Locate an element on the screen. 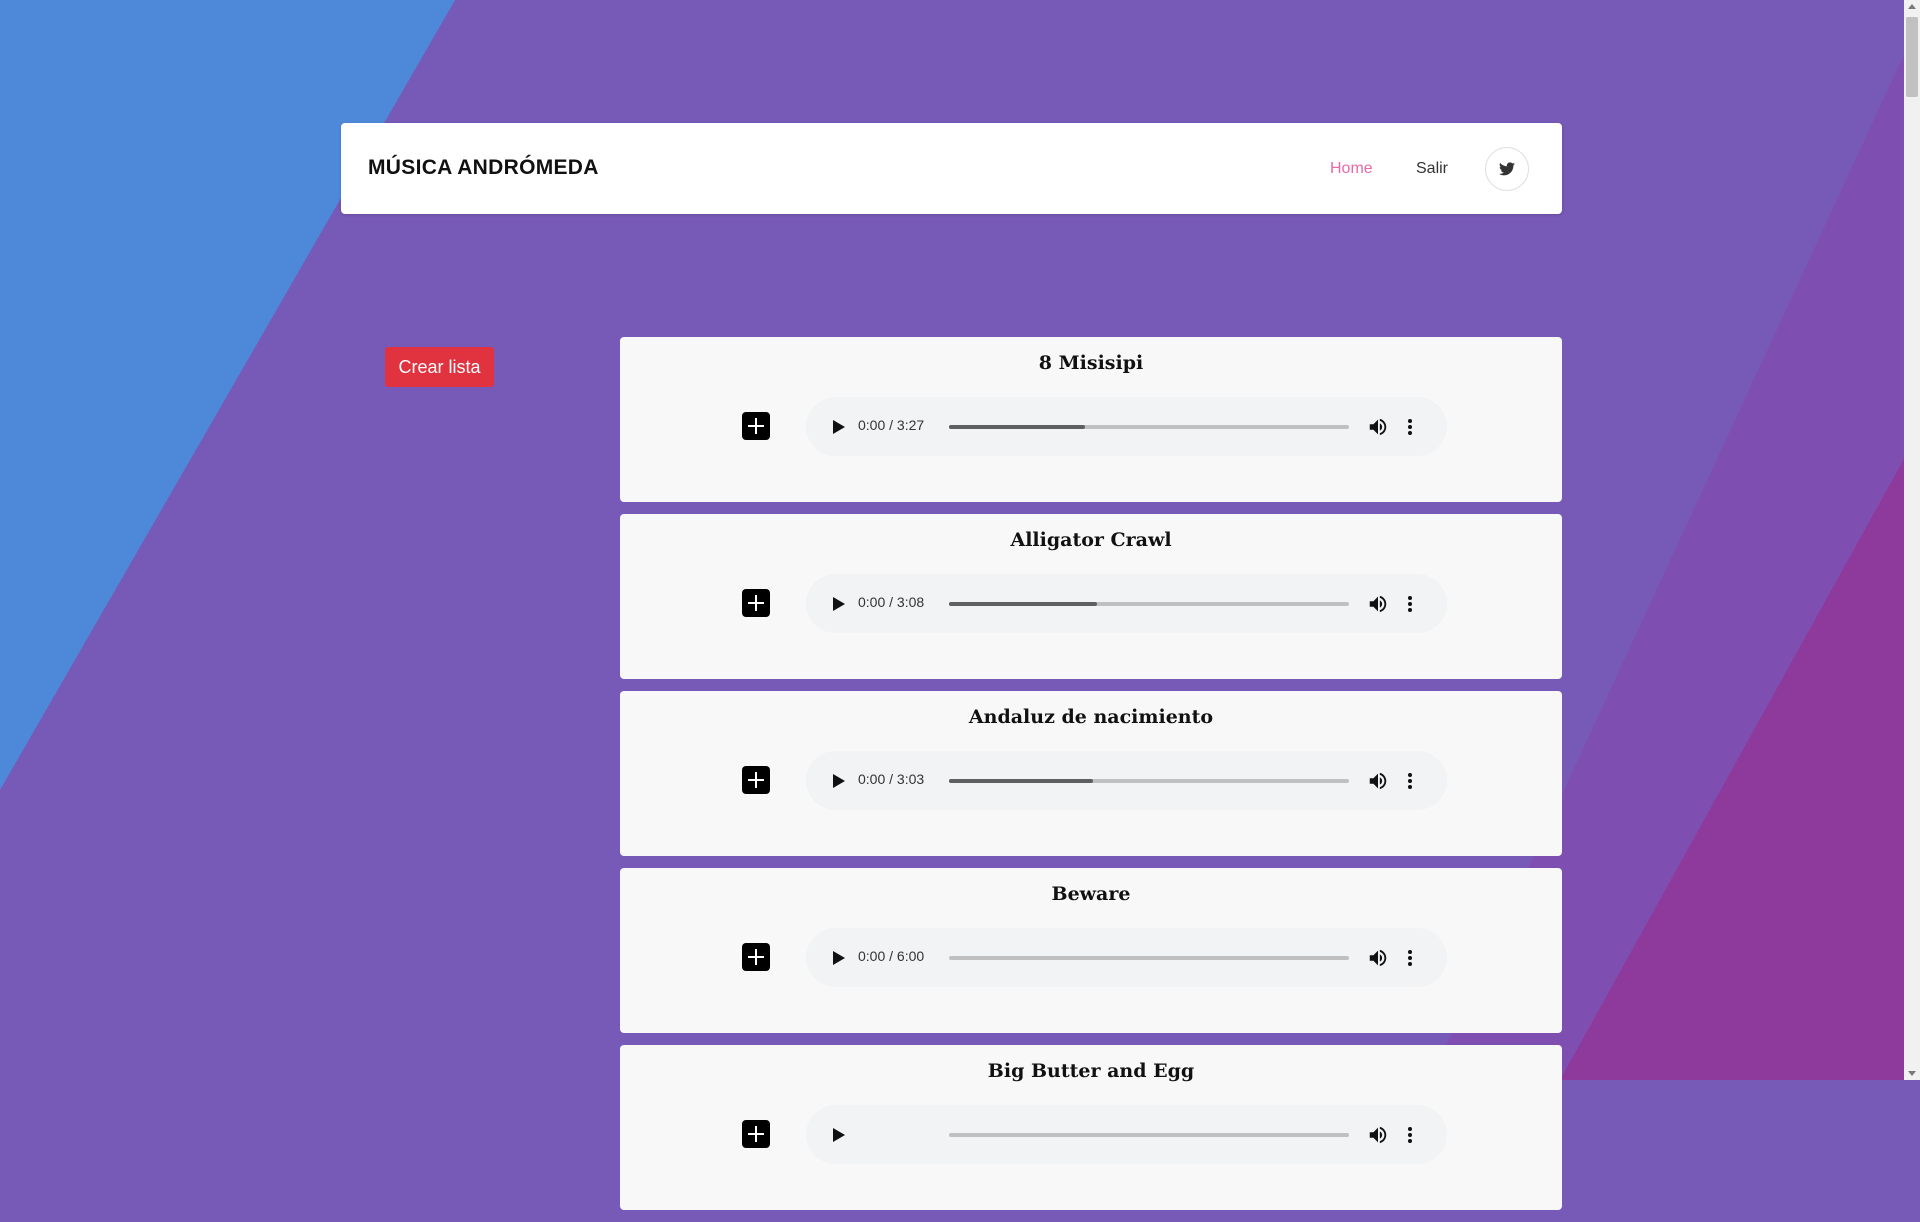 This screenshot has height=1222, width=1920. song-card: Big Butter and Egg is located at coordinates (1091, 1127).